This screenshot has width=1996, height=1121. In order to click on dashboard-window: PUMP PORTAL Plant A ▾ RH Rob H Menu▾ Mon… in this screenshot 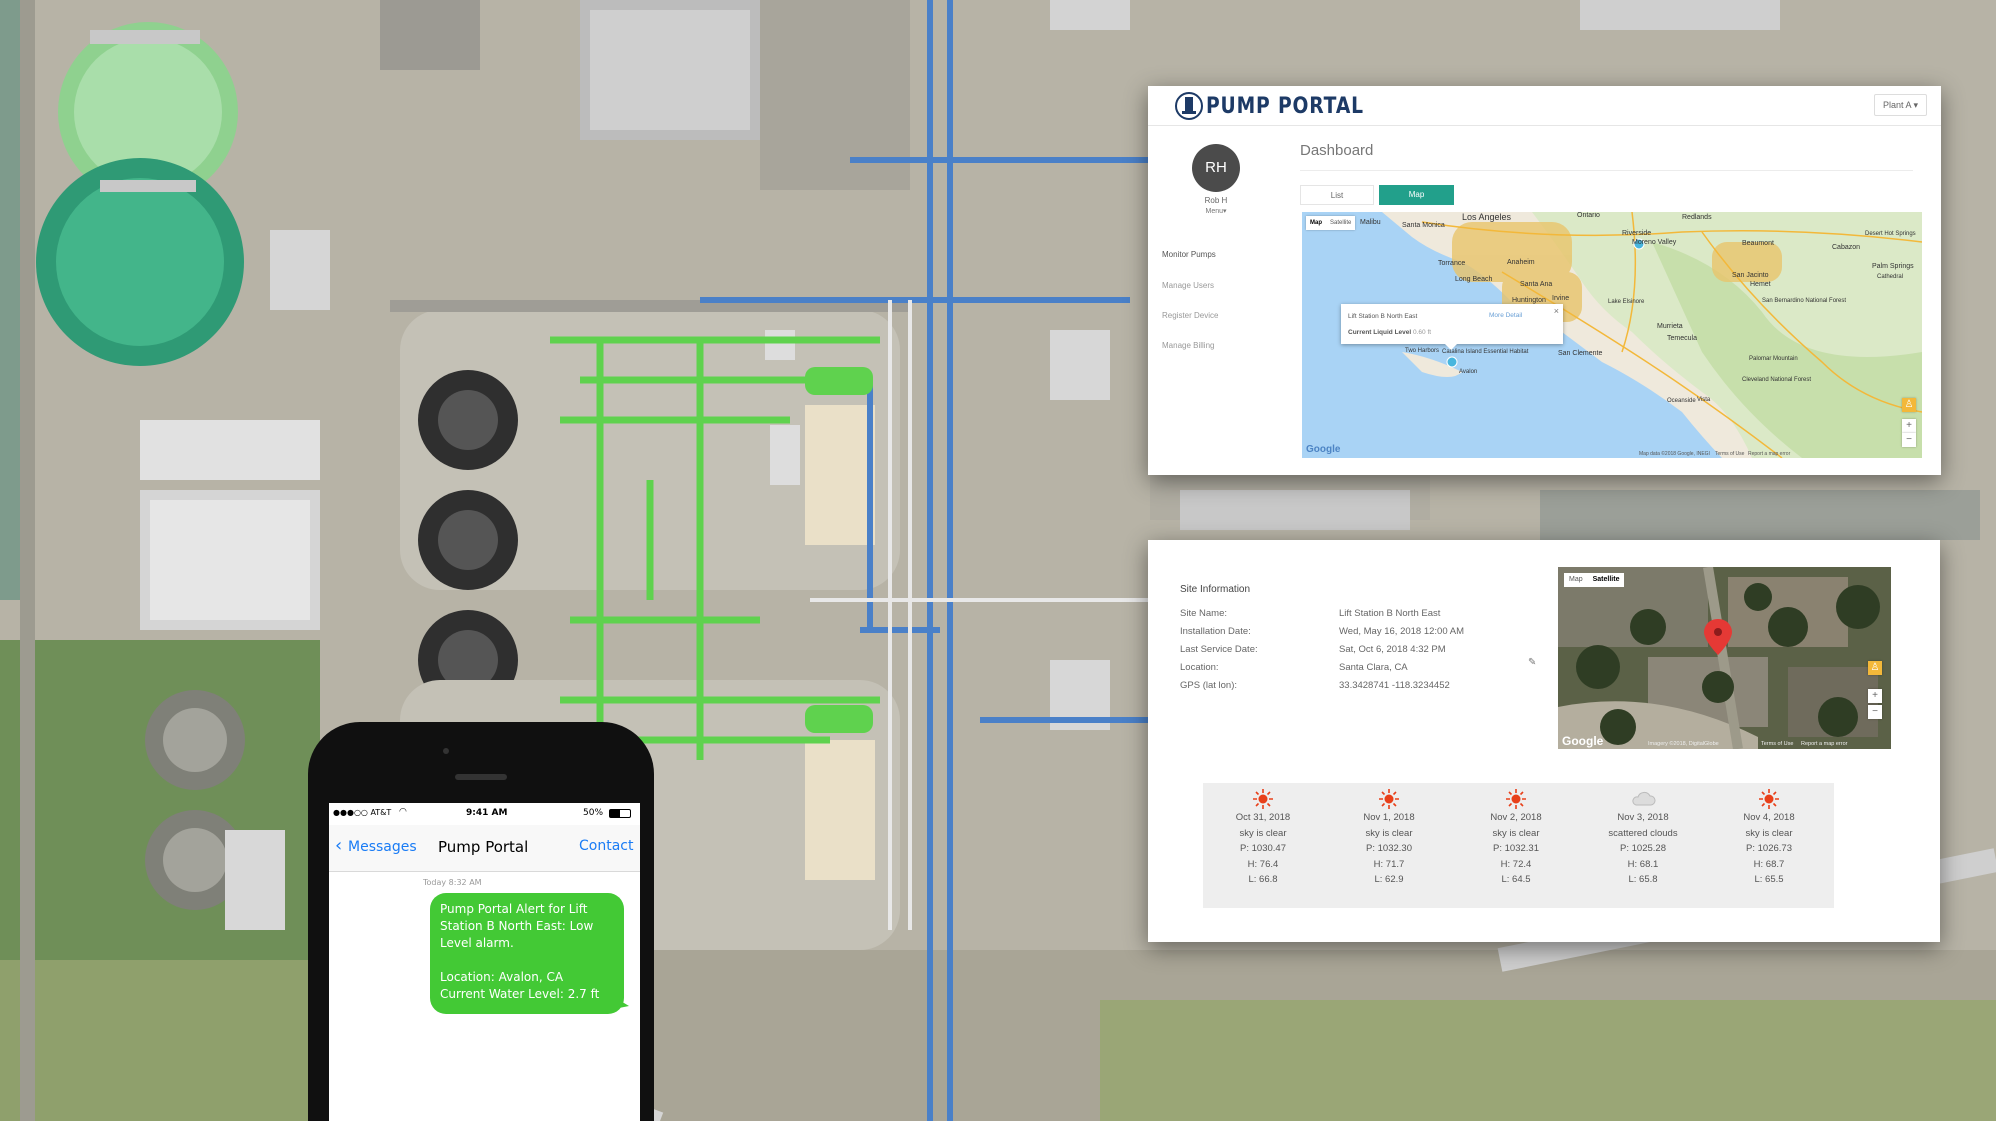, I will do `click(1544, 280)`.